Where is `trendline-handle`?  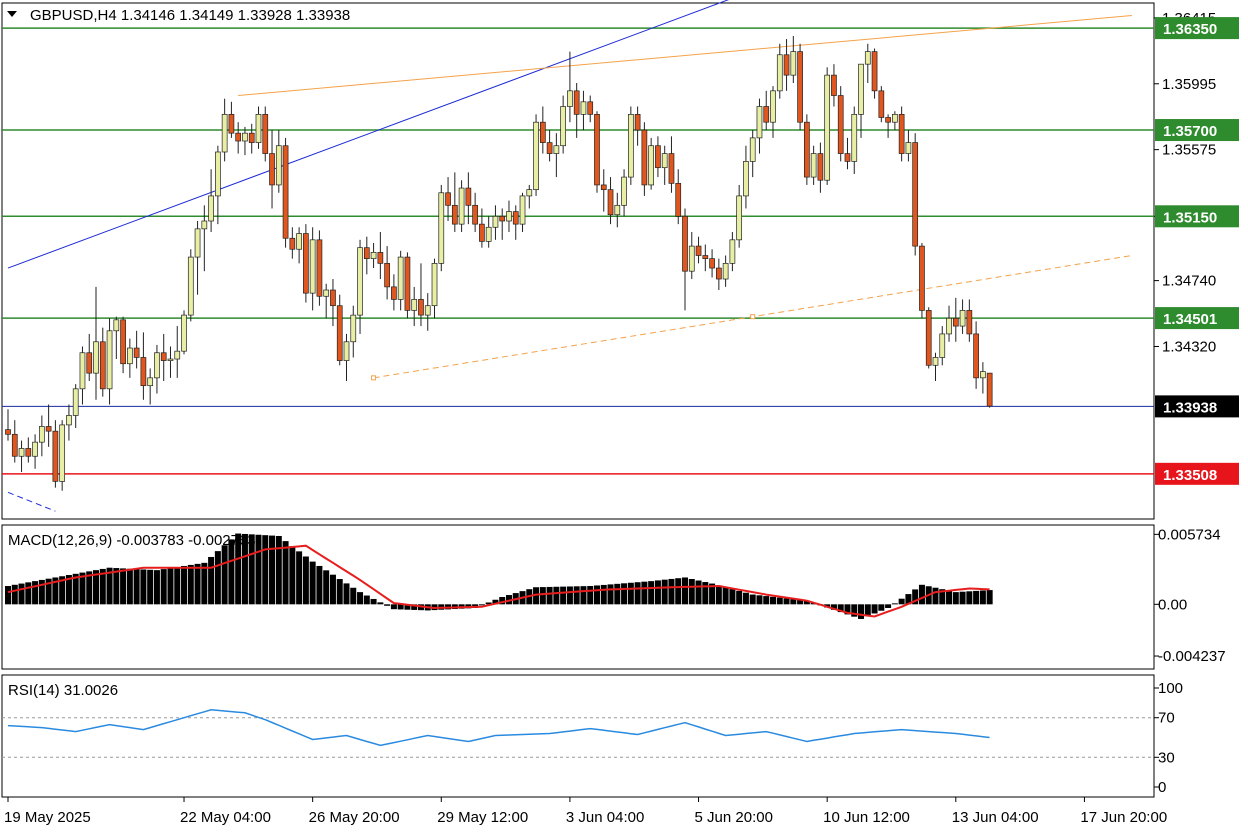
trendline-handle is located at coordinates (374, 378).